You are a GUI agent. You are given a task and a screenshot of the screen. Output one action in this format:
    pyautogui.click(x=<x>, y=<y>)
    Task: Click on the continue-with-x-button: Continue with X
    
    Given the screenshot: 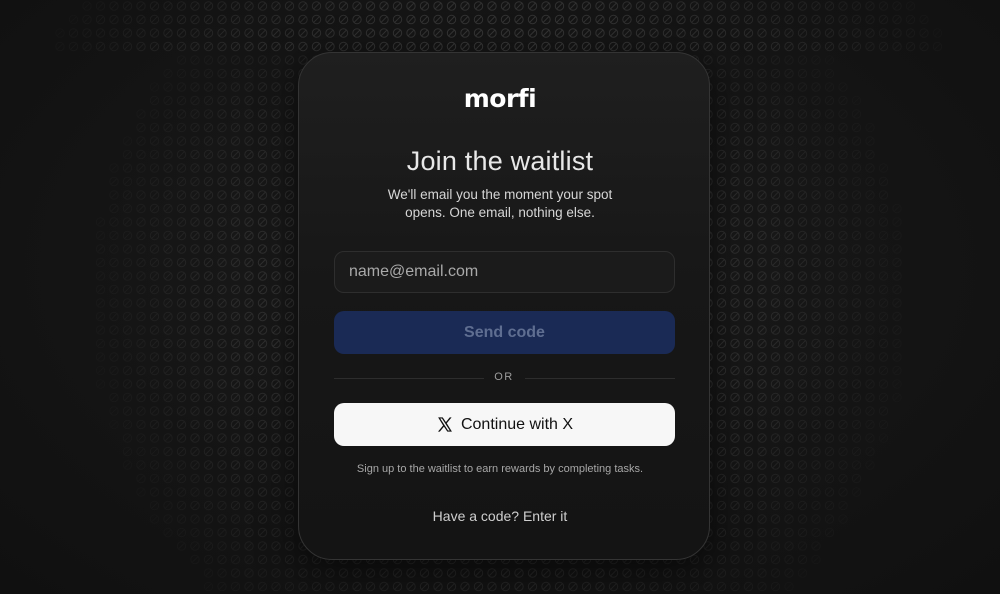 What is the action you would take?
    pyautogui.click(x=504, y=424)
    